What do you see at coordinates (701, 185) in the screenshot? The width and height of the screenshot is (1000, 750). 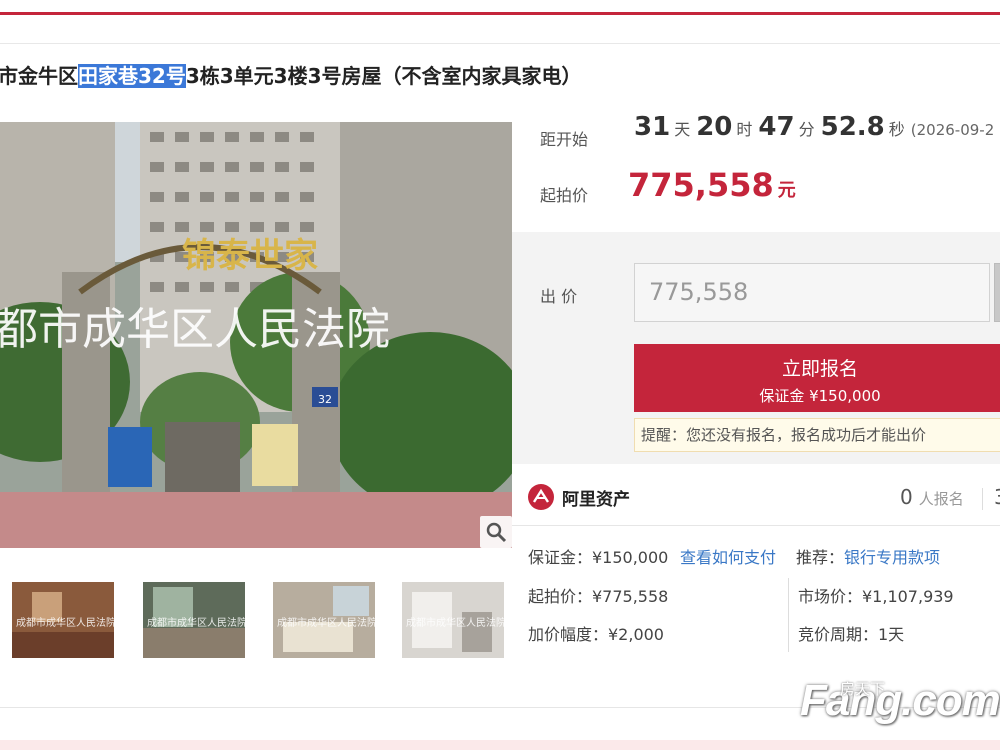 I see `start-price-value: 775,558` at bounding box center [701, 185].